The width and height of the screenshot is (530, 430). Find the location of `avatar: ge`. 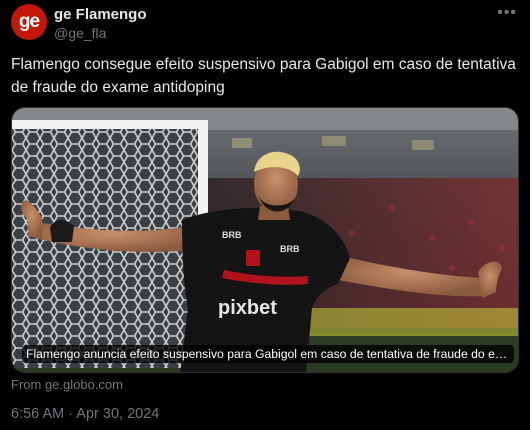

avatar: ge is located at coordinates (29, 22).